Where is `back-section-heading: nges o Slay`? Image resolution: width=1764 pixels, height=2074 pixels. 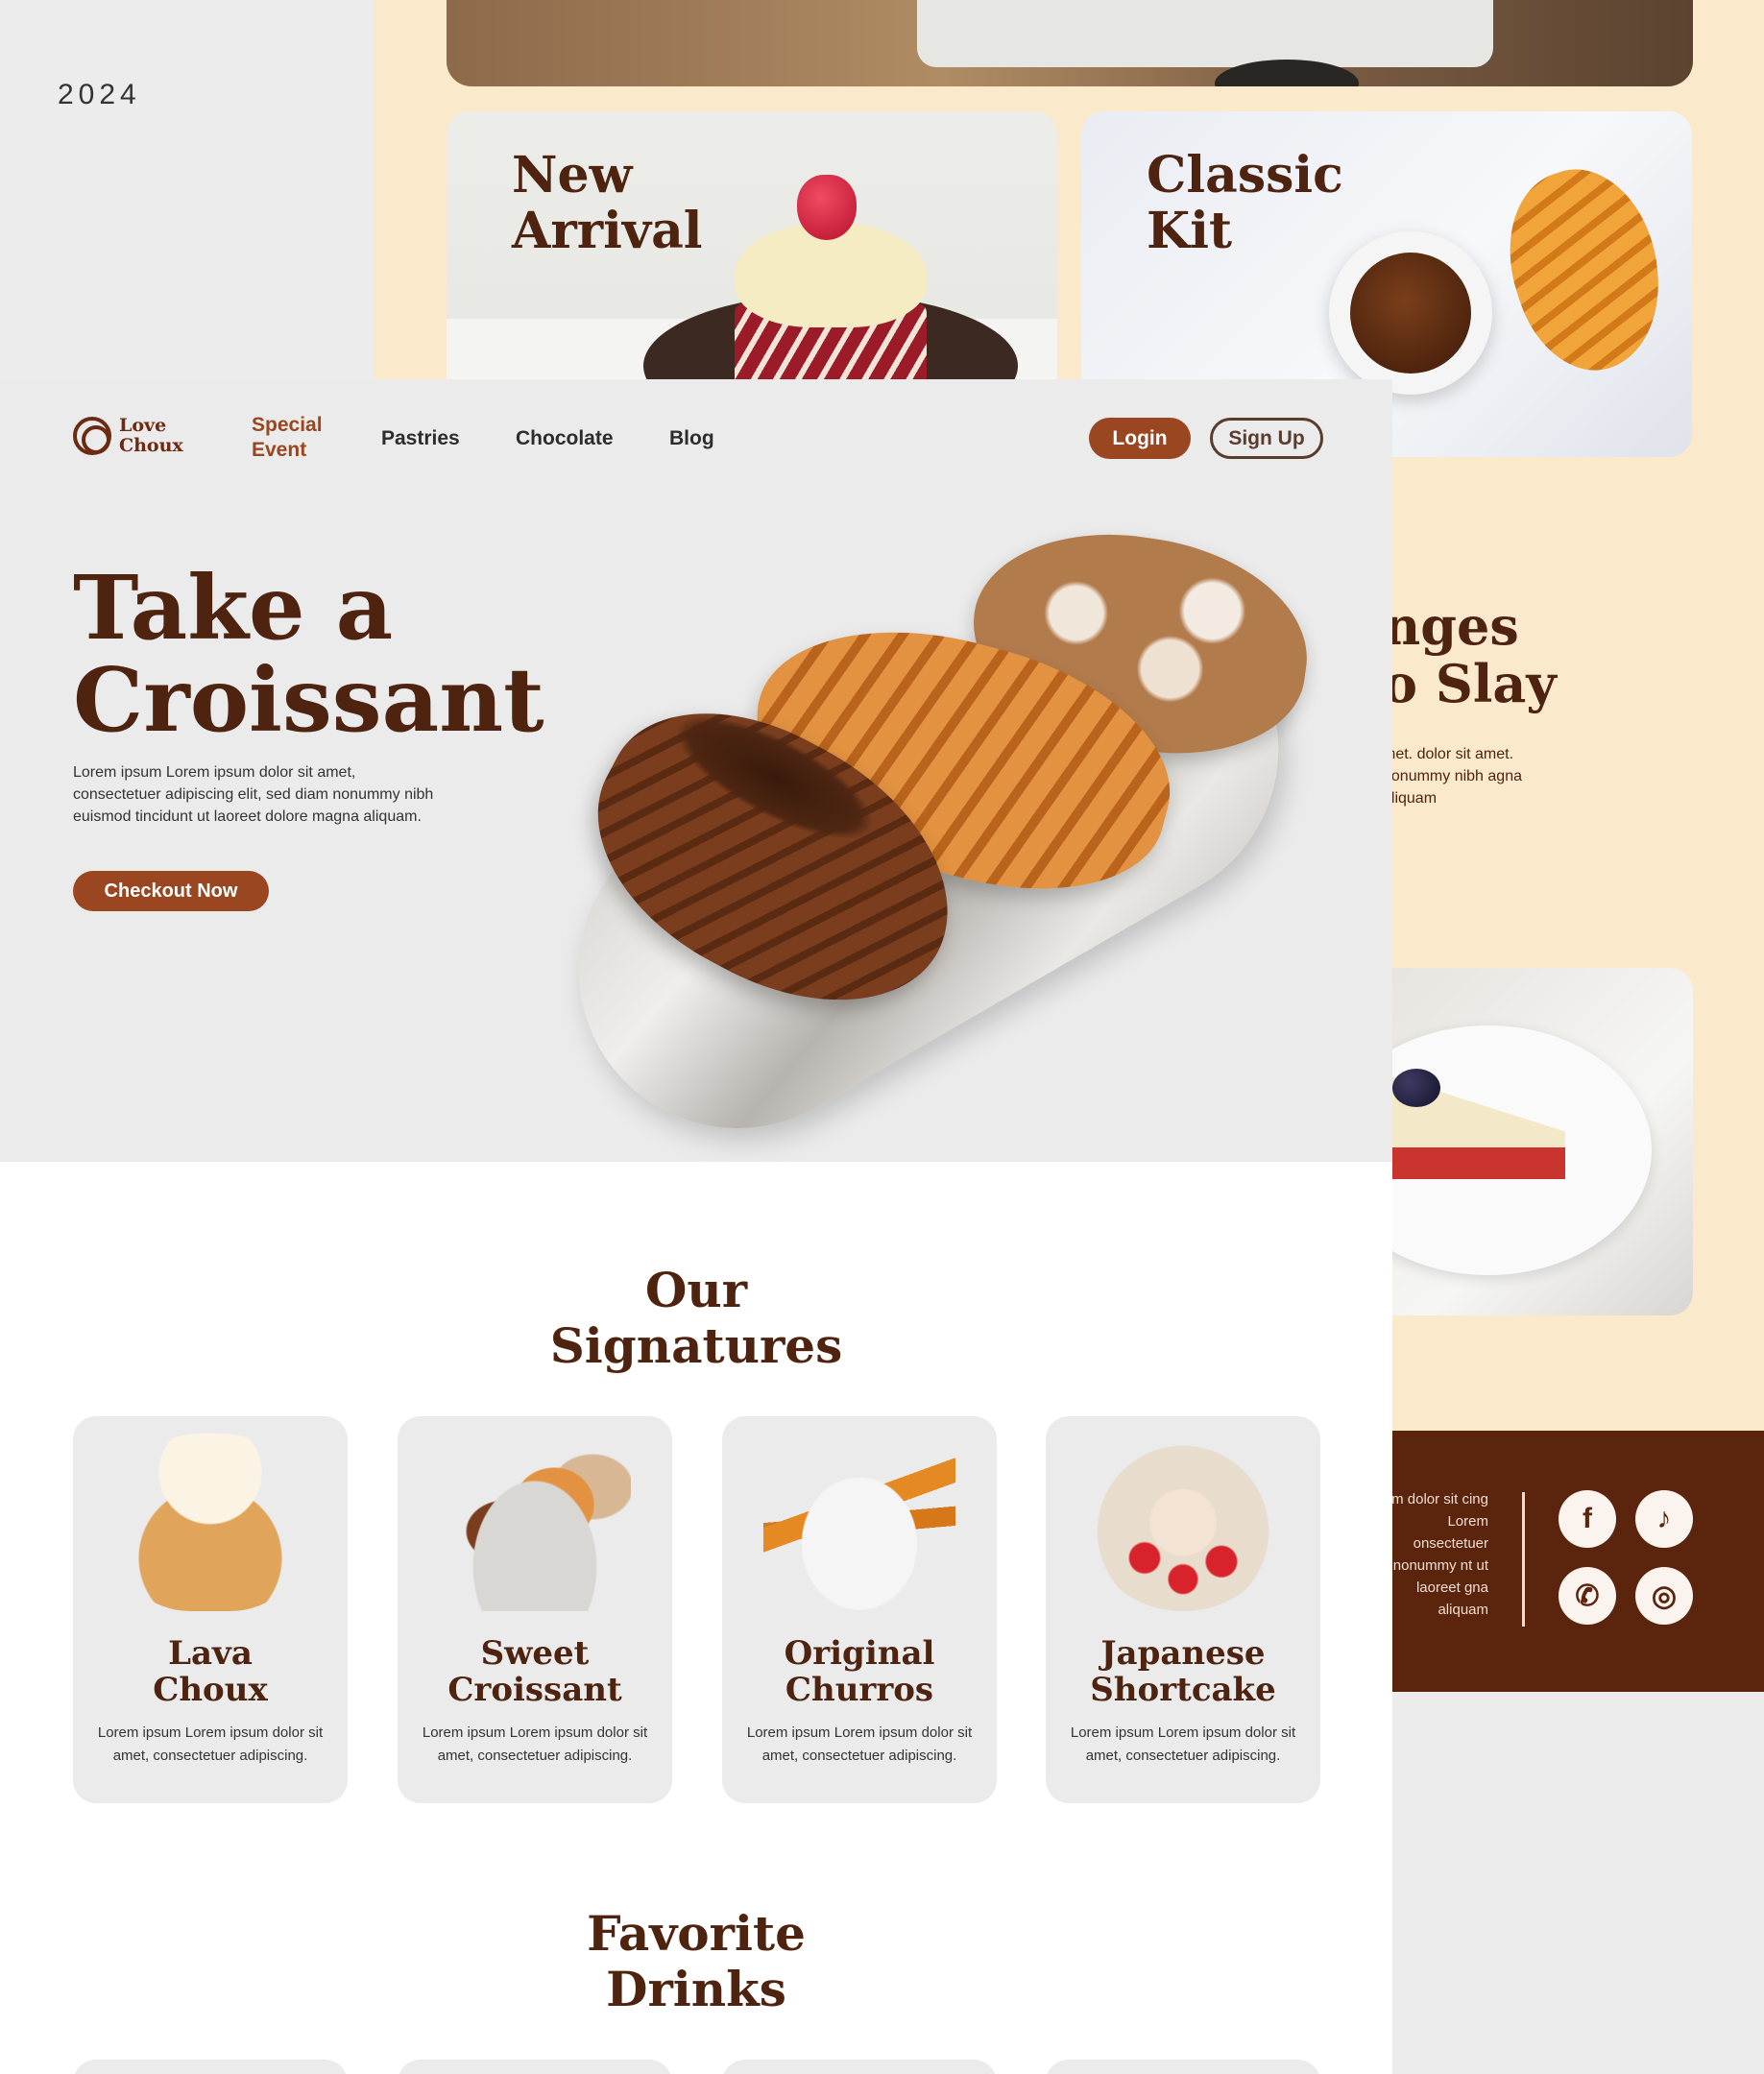
back-section-heading: nges o Slay is located at coordinates (1470, 654).